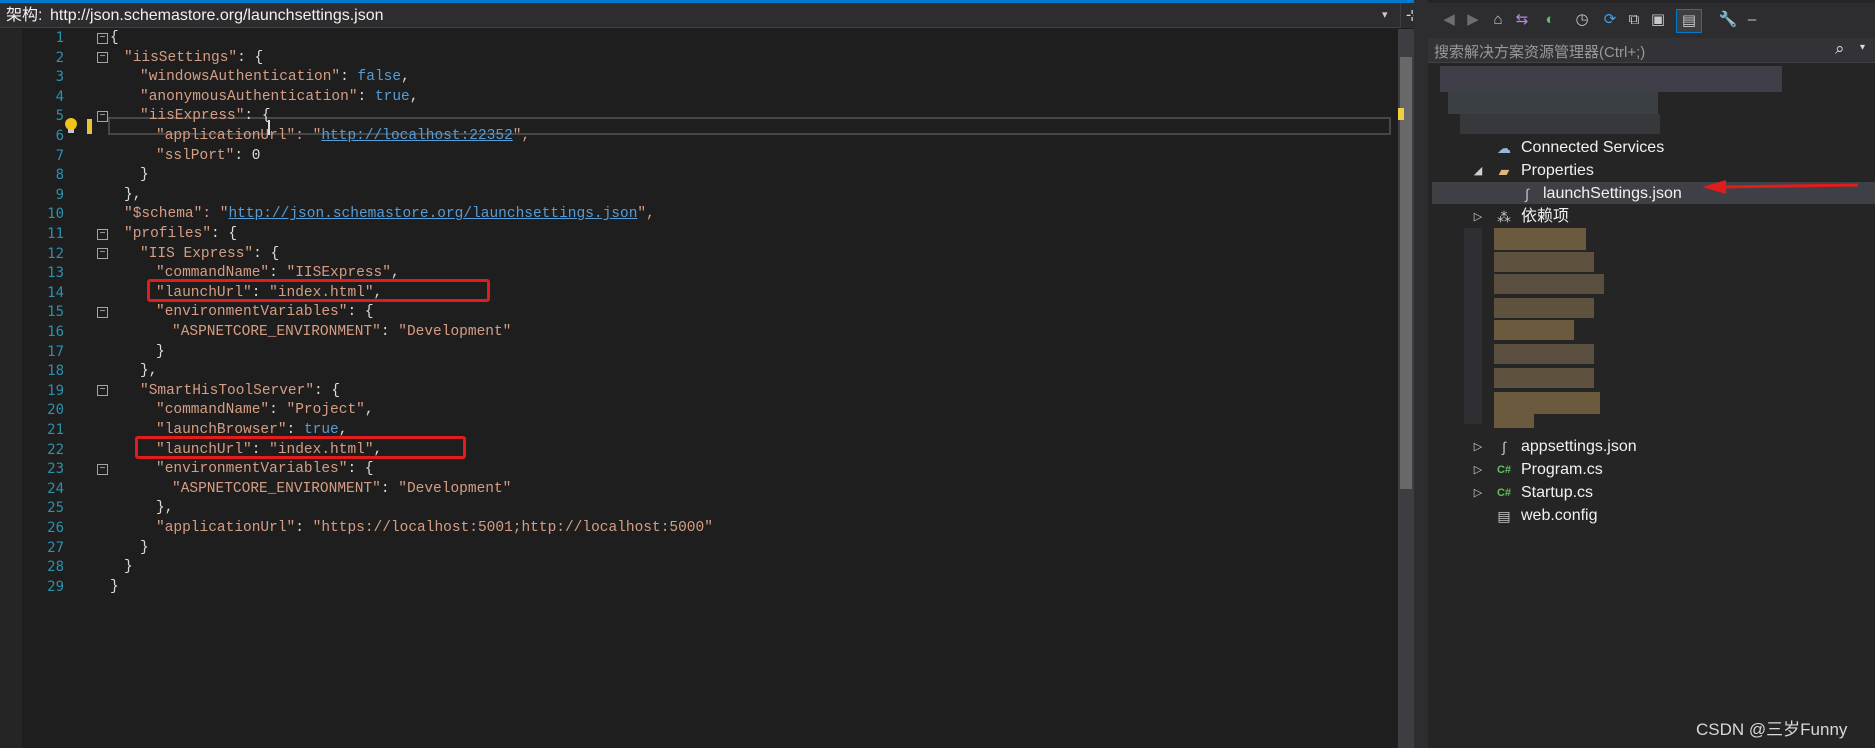  What do you see at coordinates (1557, 492) in the screenshot?
I see `tree-item-label: Startup.cs` at bounding box center [1557, 492].